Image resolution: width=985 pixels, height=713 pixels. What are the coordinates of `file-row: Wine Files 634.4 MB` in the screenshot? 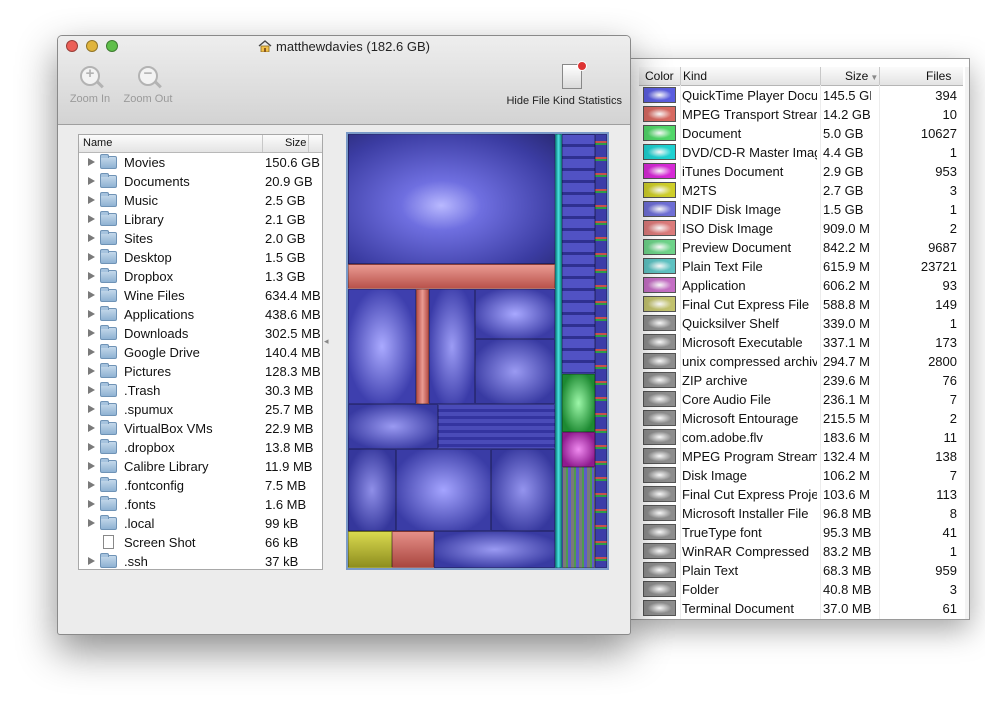 It's located at (200, 295).